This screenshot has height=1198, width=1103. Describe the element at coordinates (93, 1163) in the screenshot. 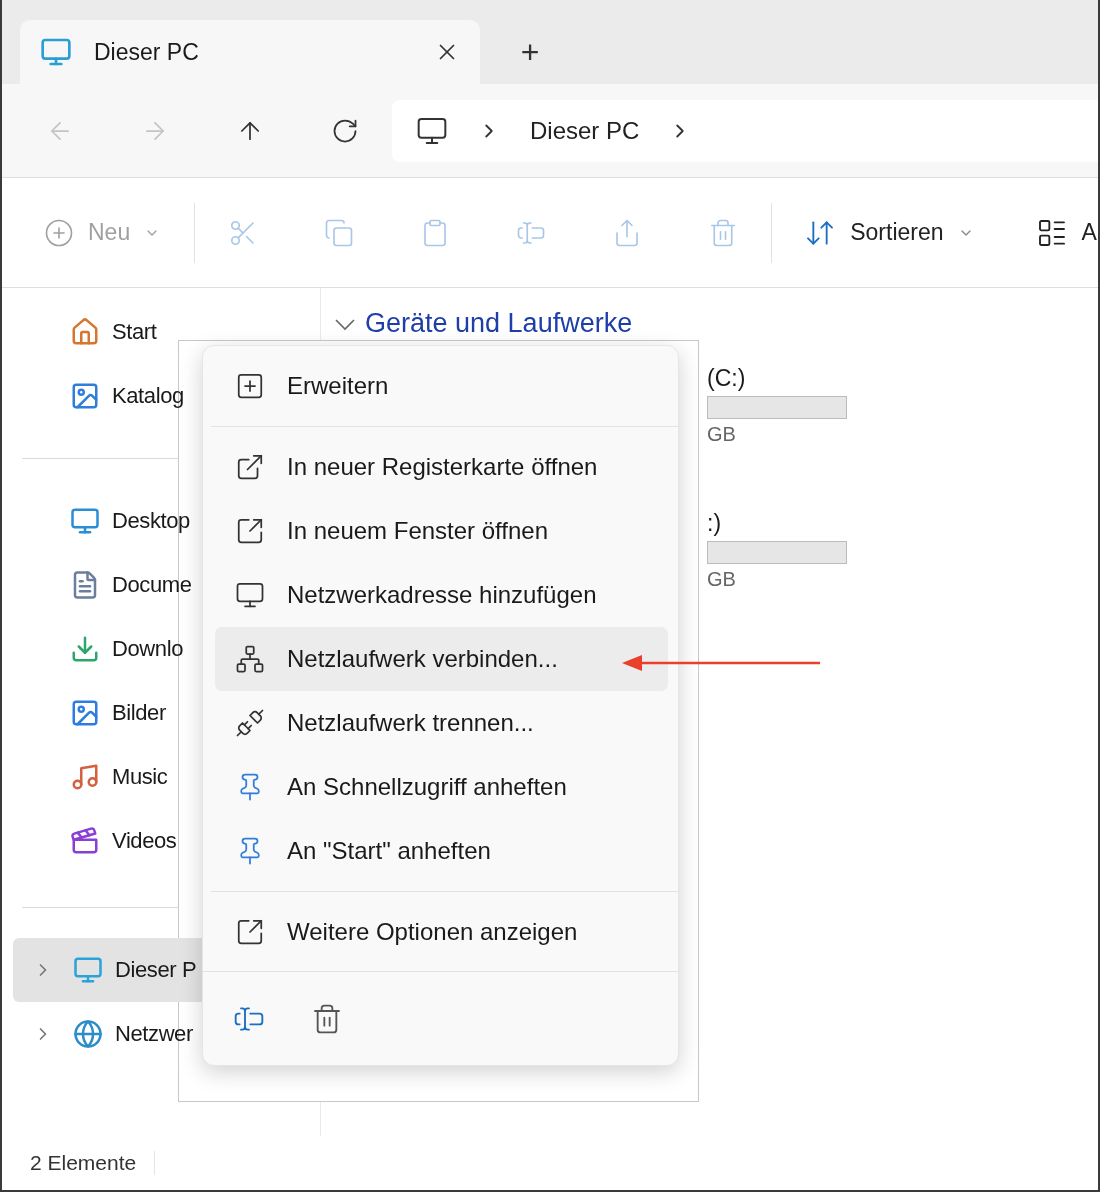

I see `item-count: 2 Elemente` at that location.